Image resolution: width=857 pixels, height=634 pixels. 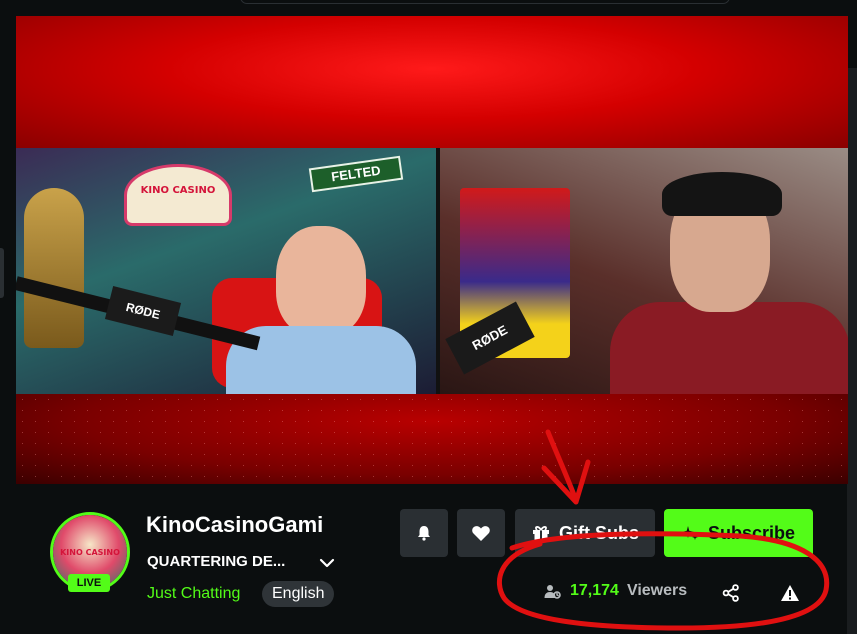 I want to click on gift-subs-button: Gift Subs, so click(x=585, y=533).